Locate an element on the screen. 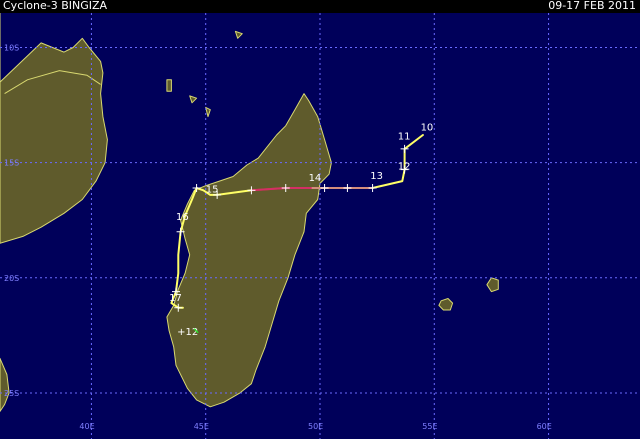 The height and width of the screenshot is (439, 640). grande-comore-island is located at coordinates (169, 85).